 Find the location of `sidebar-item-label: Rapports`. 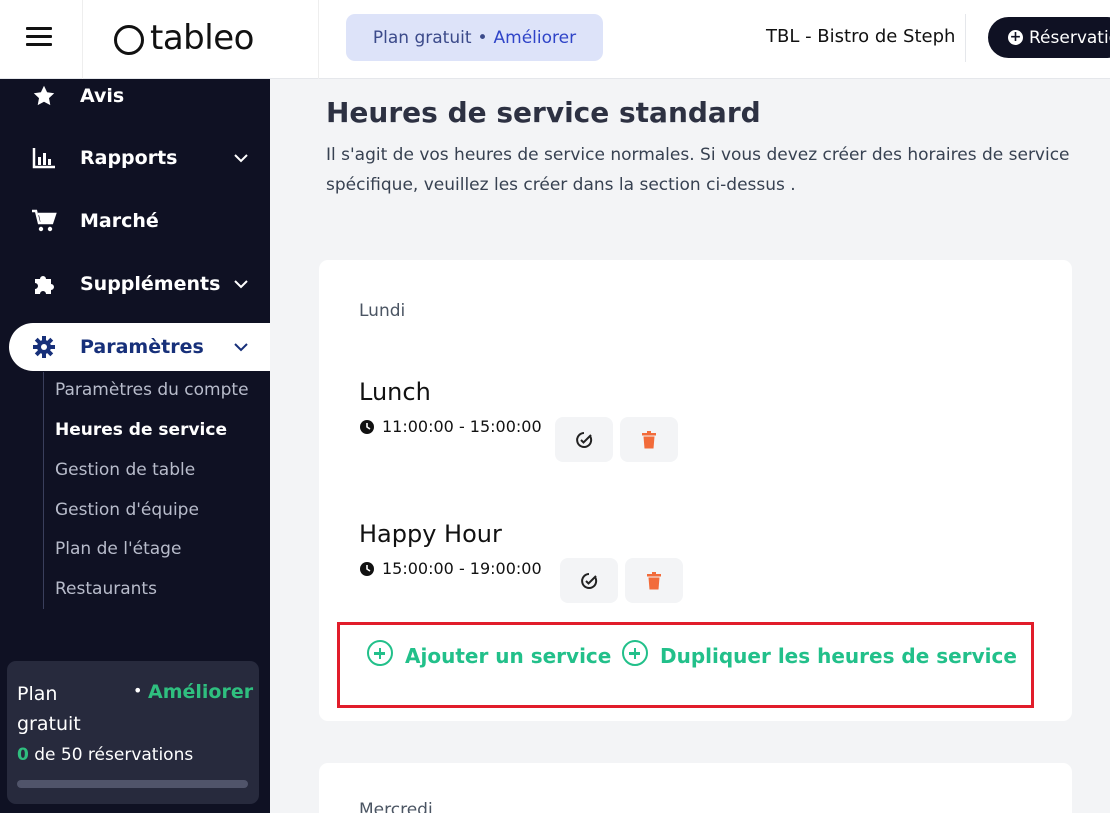

sidebar-item-label: Rapports is located at coordinates (129, 158).